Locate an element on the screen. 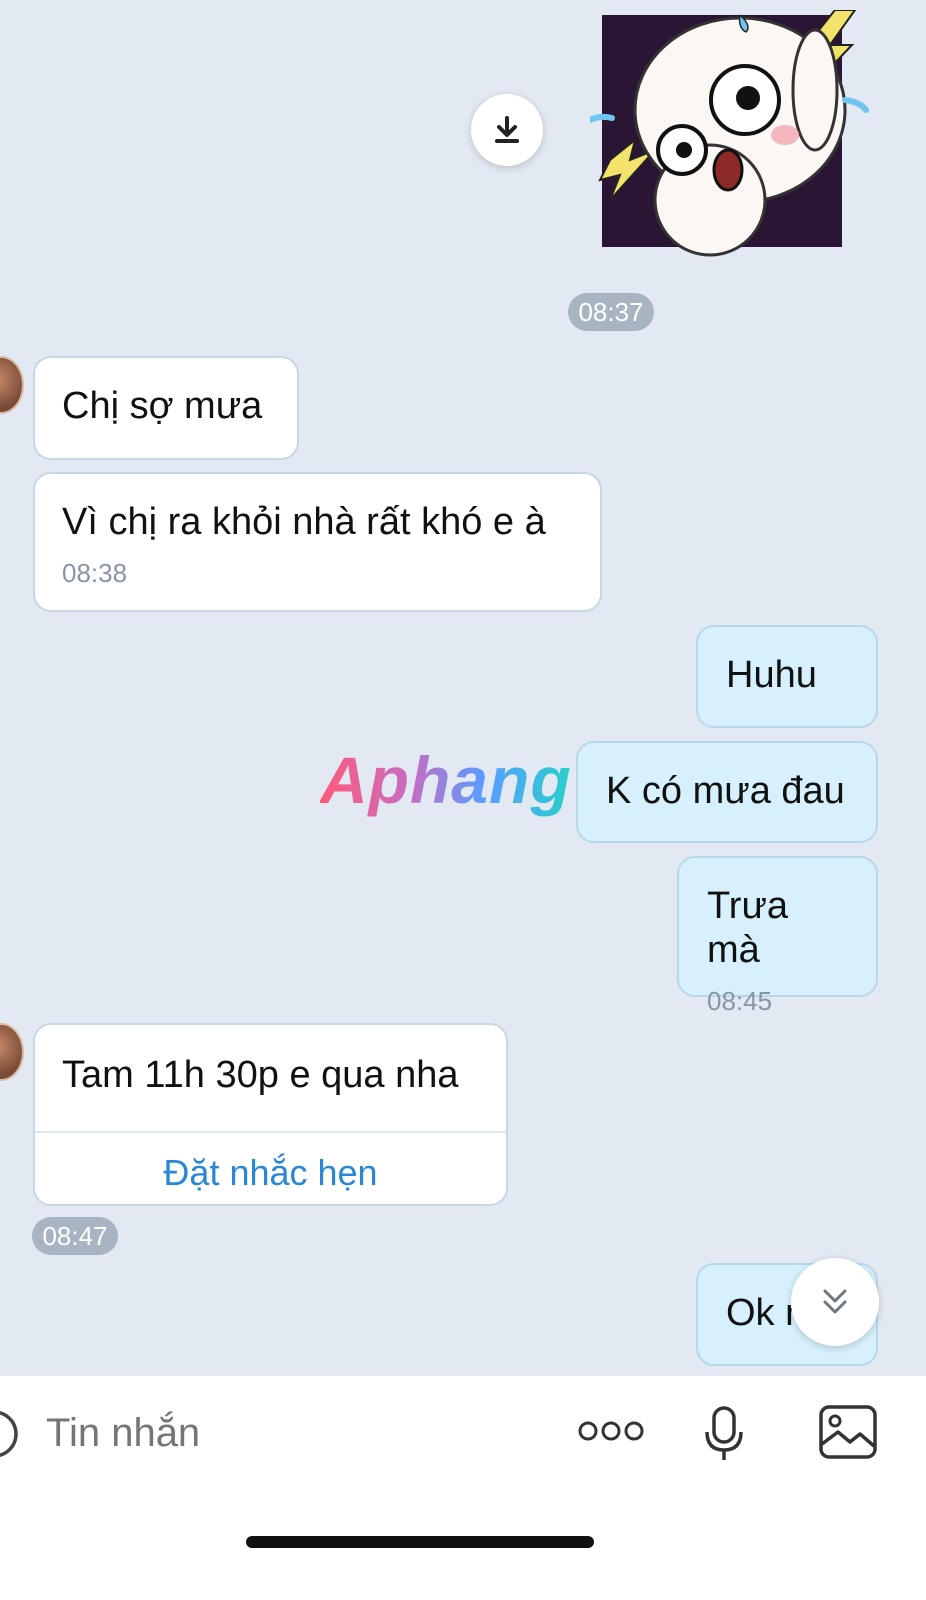 The height and width of the screenshot is (1600, 926). scroll-to-bottom-button is located at coordinates (835, 1302).